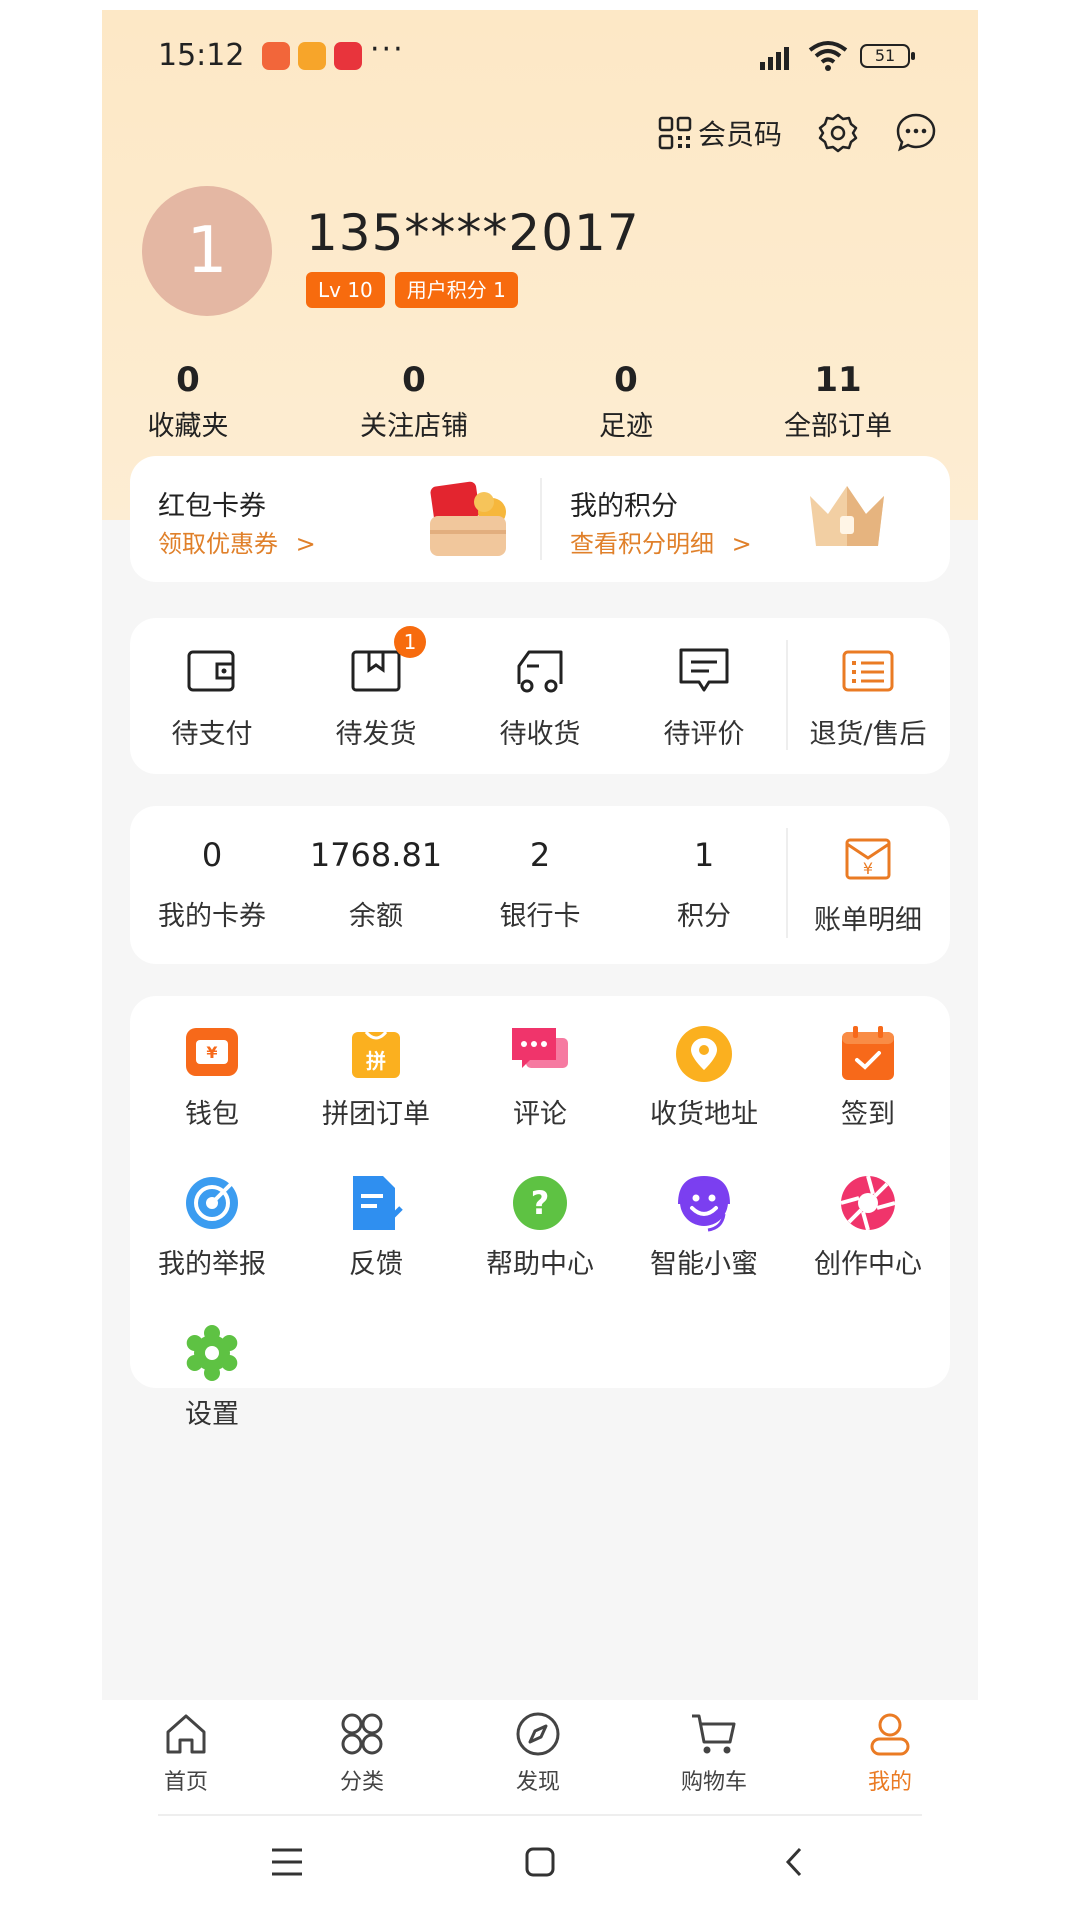 The width and height of the screenshot is (1080, 1920). Describe the element at coordinates (774, 58) in the screenshot. I see `signal-icon` at that location.